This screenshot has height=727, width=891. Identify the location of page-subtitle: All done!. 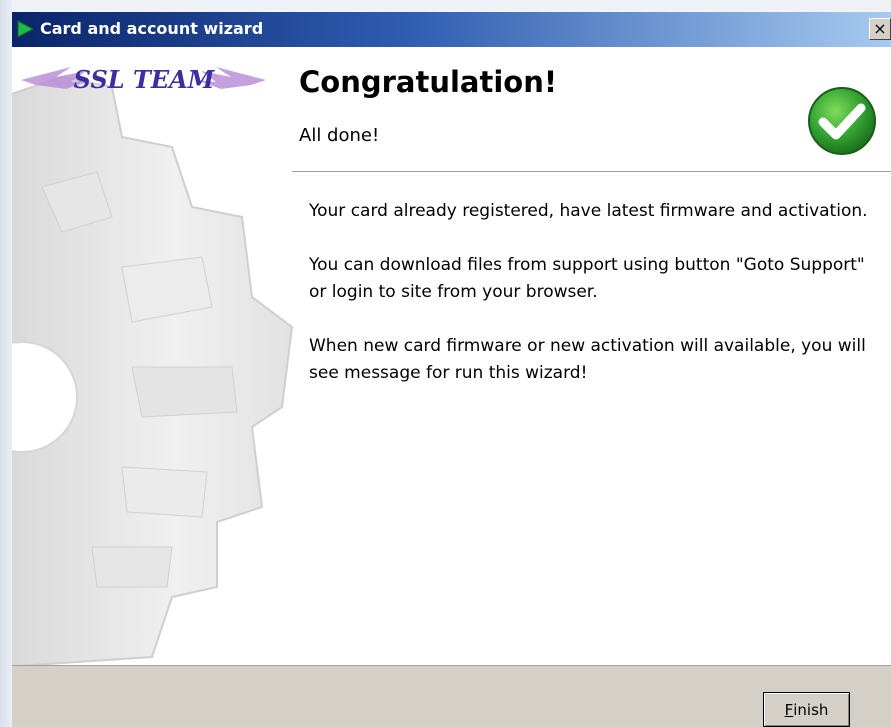
(339, 135).